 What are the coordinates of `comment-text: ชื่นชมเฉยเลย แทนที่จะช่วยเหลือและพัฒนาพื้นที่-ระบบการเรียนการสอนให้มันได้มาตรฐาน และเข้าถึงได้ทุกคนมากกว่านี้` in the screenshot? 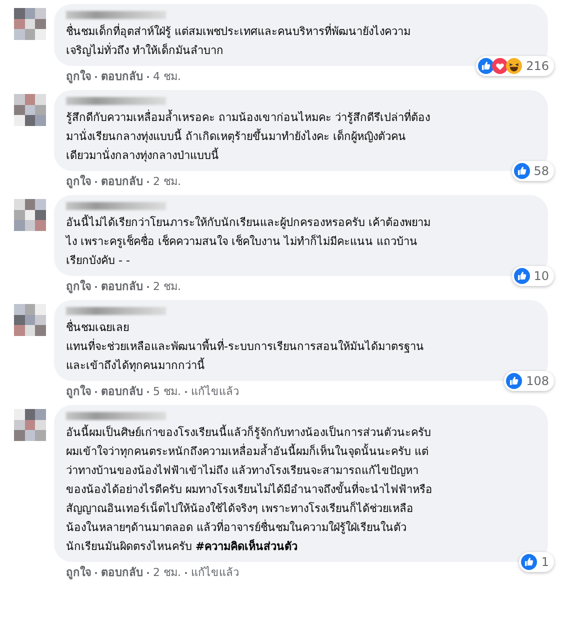 It's located at (245, 346).